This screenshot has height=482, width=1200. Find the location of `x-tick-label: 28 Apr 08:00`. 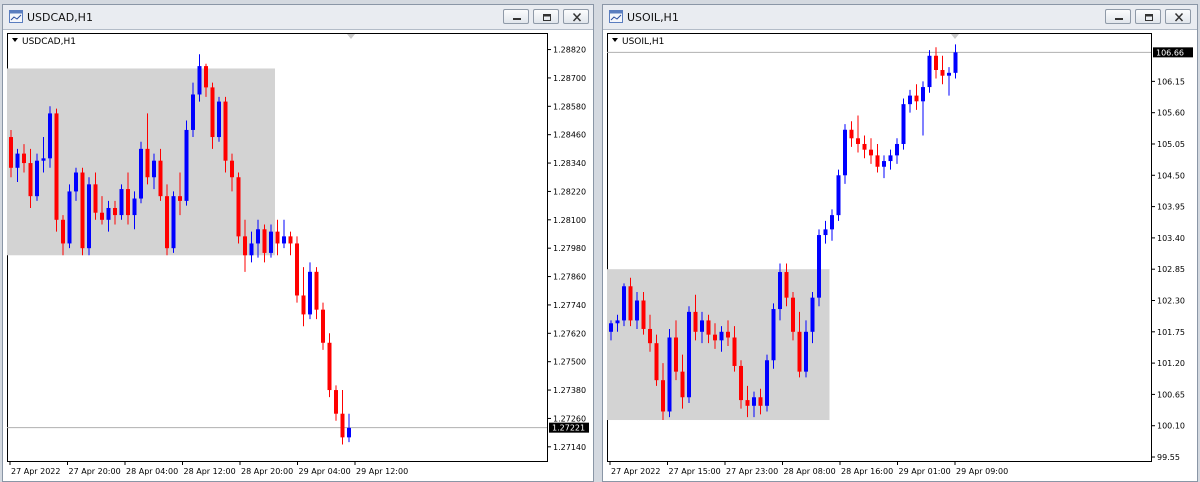

x-tick-label: 28 Apr 08:00 is located at coordinates (810, 471).